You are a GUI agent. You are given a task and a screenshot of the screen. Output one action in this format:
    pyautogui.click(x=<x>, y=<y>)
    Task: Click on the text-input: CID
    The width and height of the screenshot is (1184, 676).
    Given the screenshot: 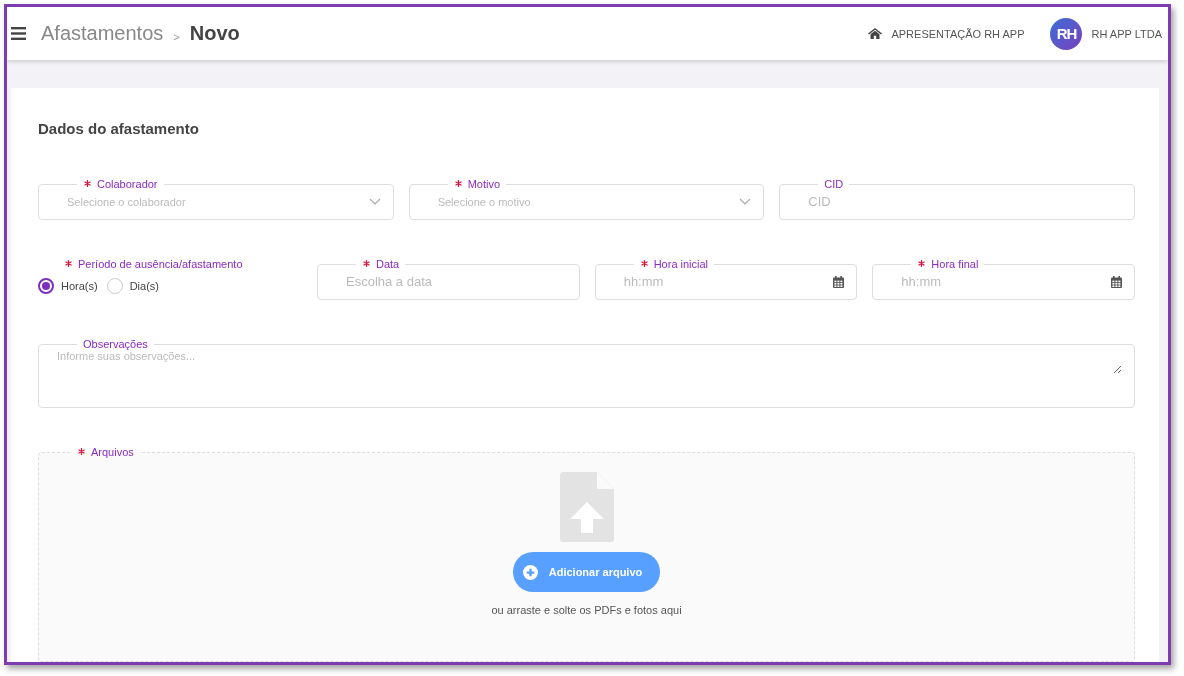 What is the action you would take?
    pyautogui.click(x=964, y=201)
    